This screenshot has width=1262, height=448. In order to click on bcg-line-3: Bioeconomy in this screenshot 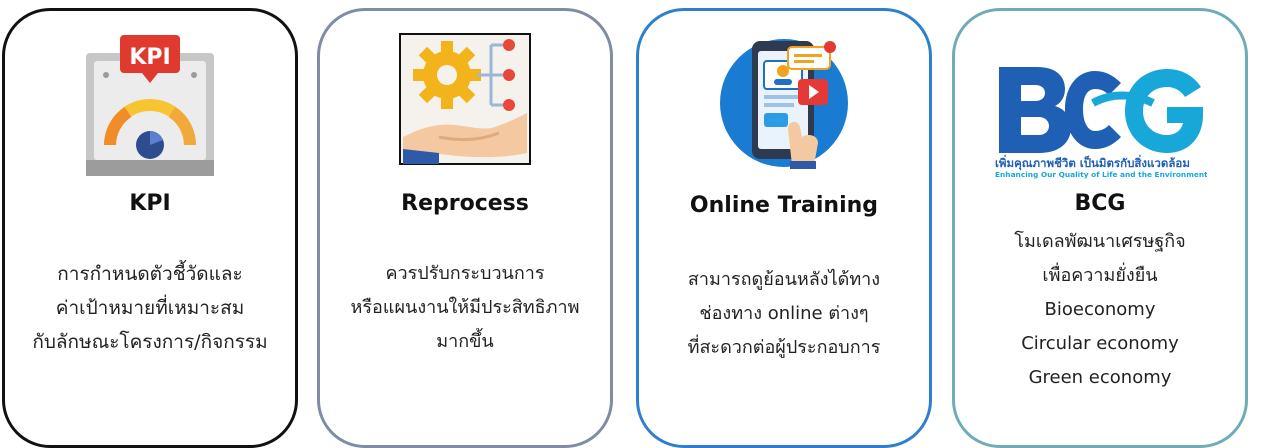, I will do `click(1100, 309)`.